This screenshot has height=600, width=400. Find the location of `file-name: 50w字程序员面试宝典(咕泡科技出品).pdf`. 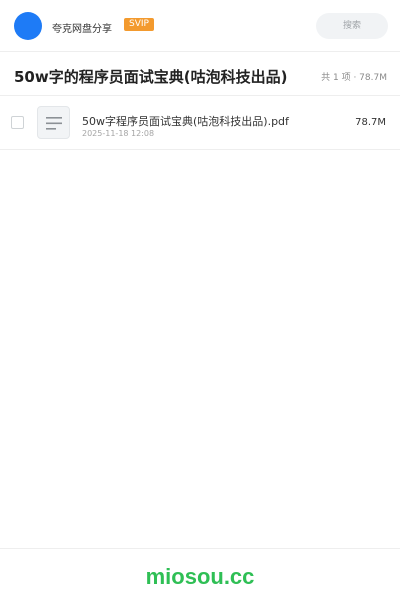

file-name: 50w字程序员面试宝典(咕泡科技出品).pdf is located at coordinates (185, 121).